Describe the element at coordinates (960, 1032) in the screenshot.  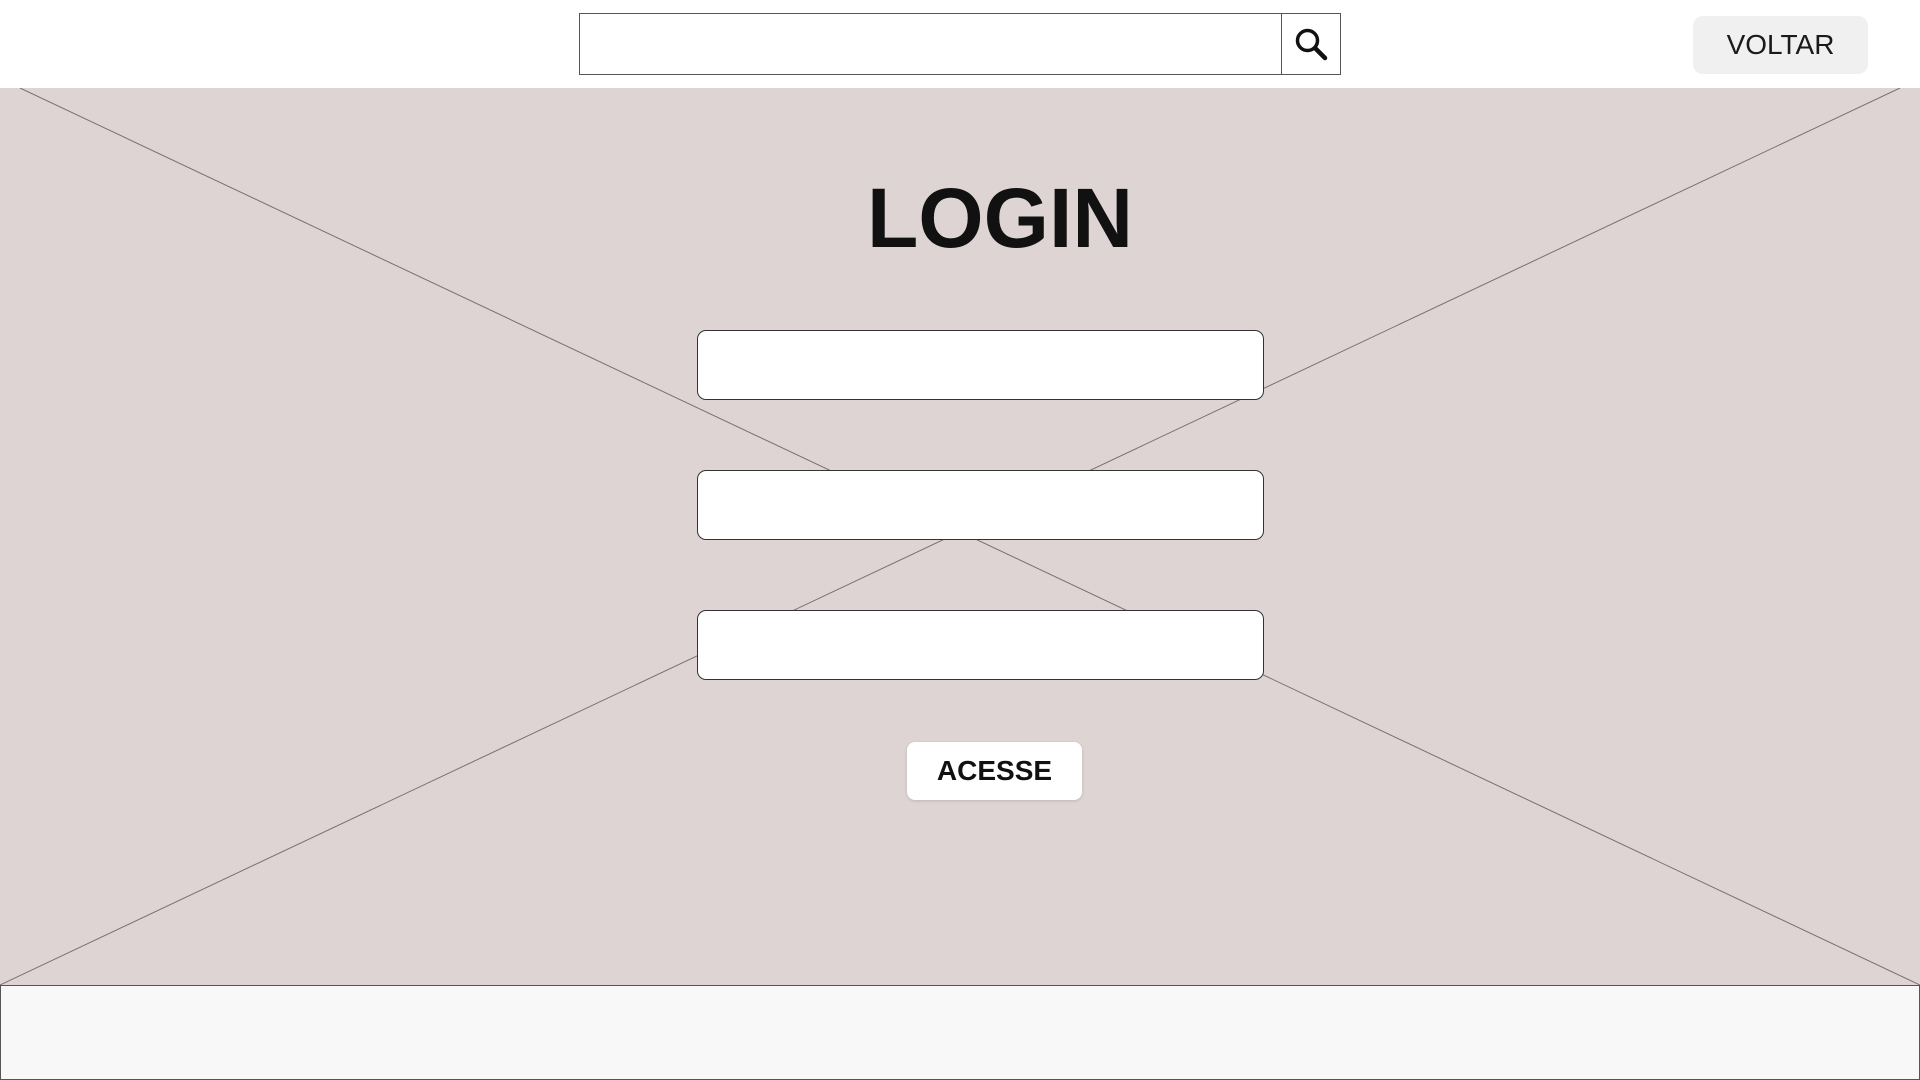
I see `footer` at that location.